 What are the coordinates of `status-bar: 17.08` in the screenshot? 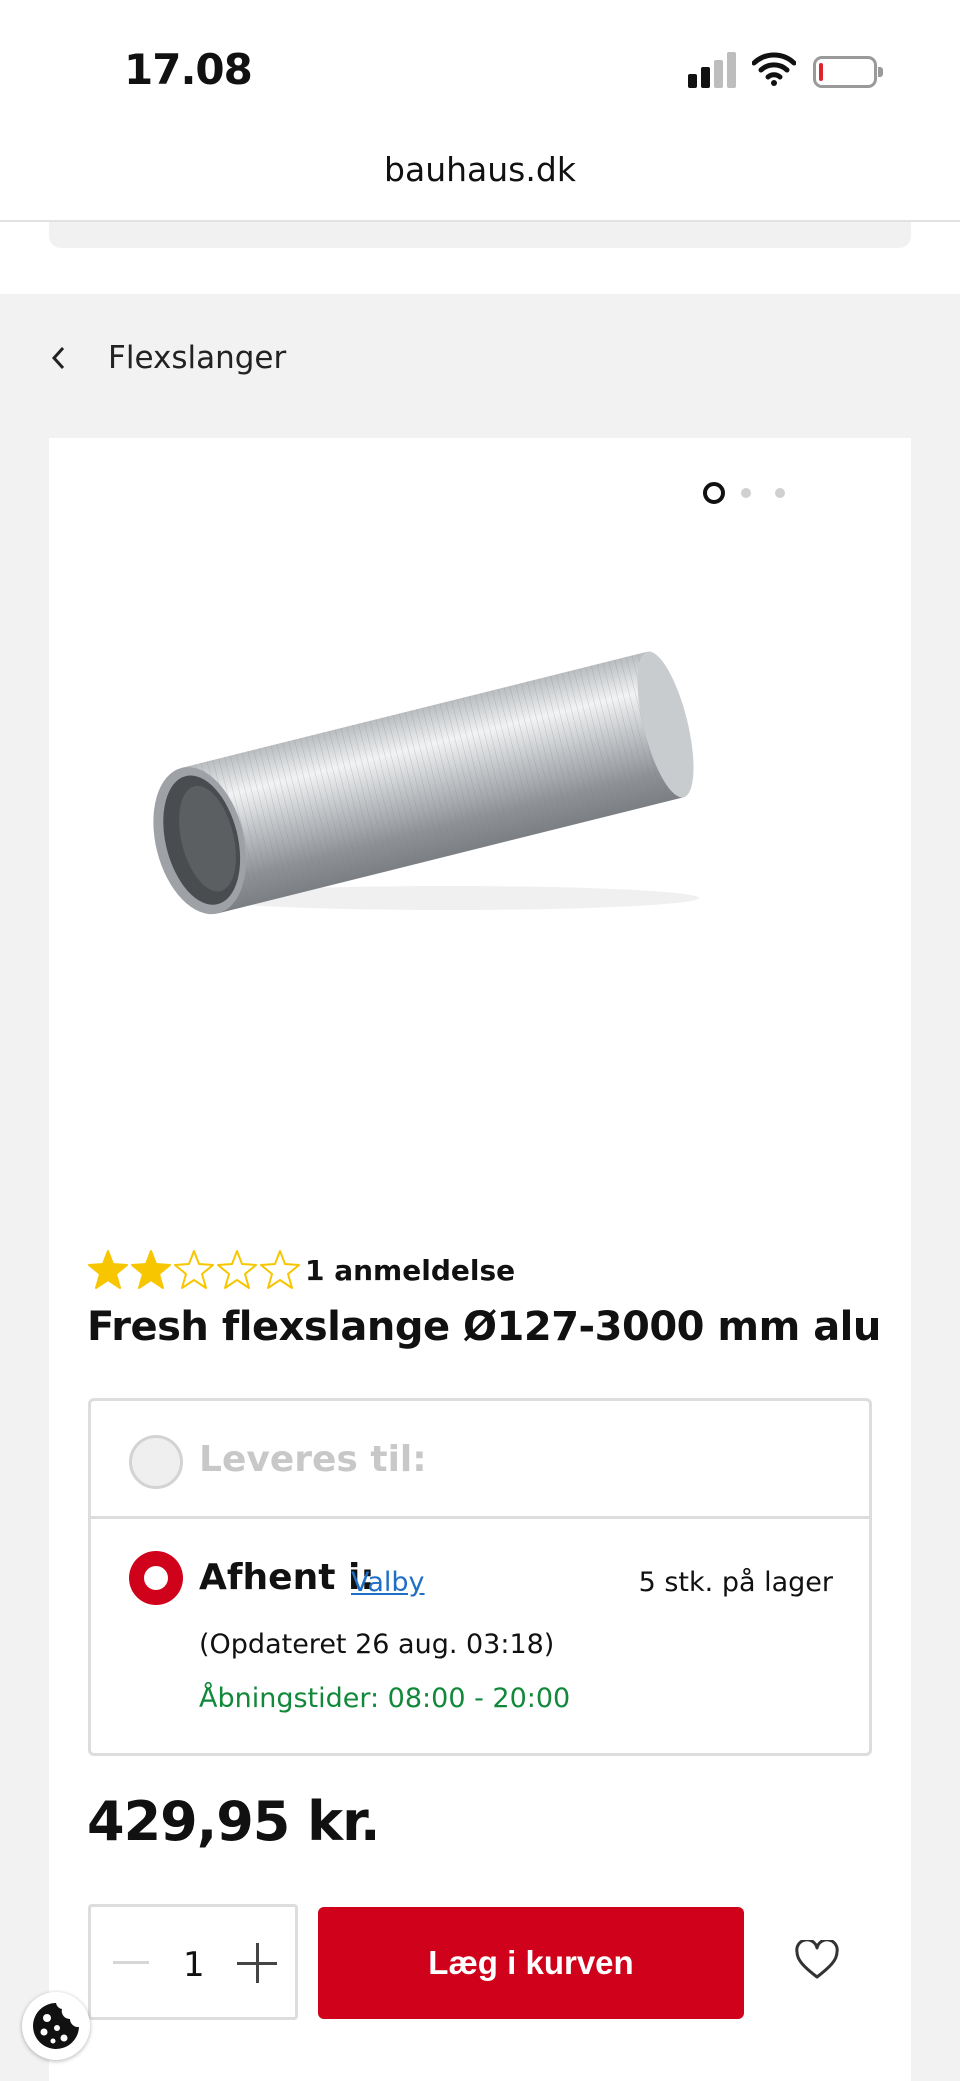 It's located at (480, 60).